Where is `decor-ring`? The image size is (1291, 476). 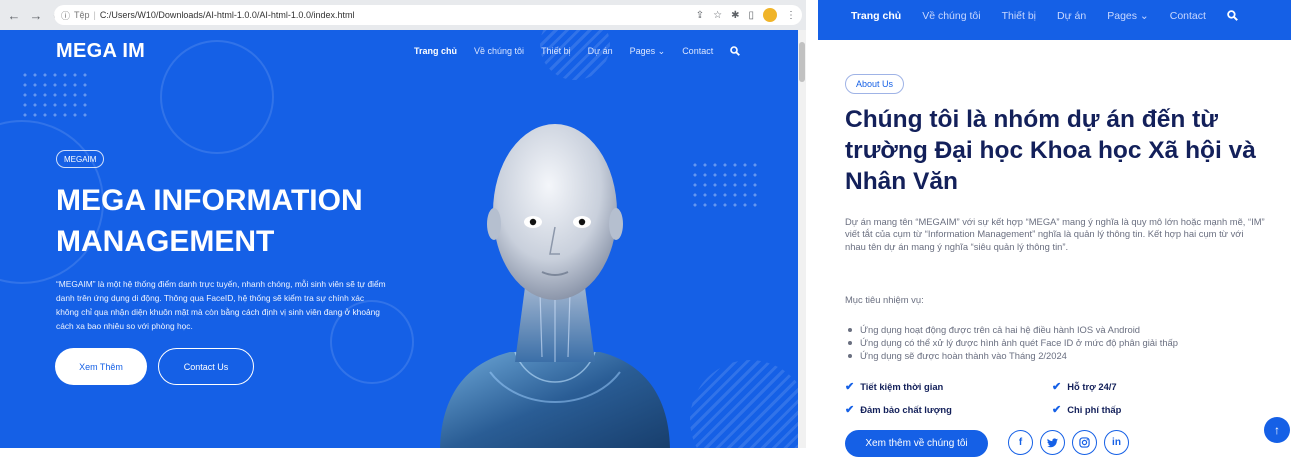
decor-ring is located at coordinates (217, 97).